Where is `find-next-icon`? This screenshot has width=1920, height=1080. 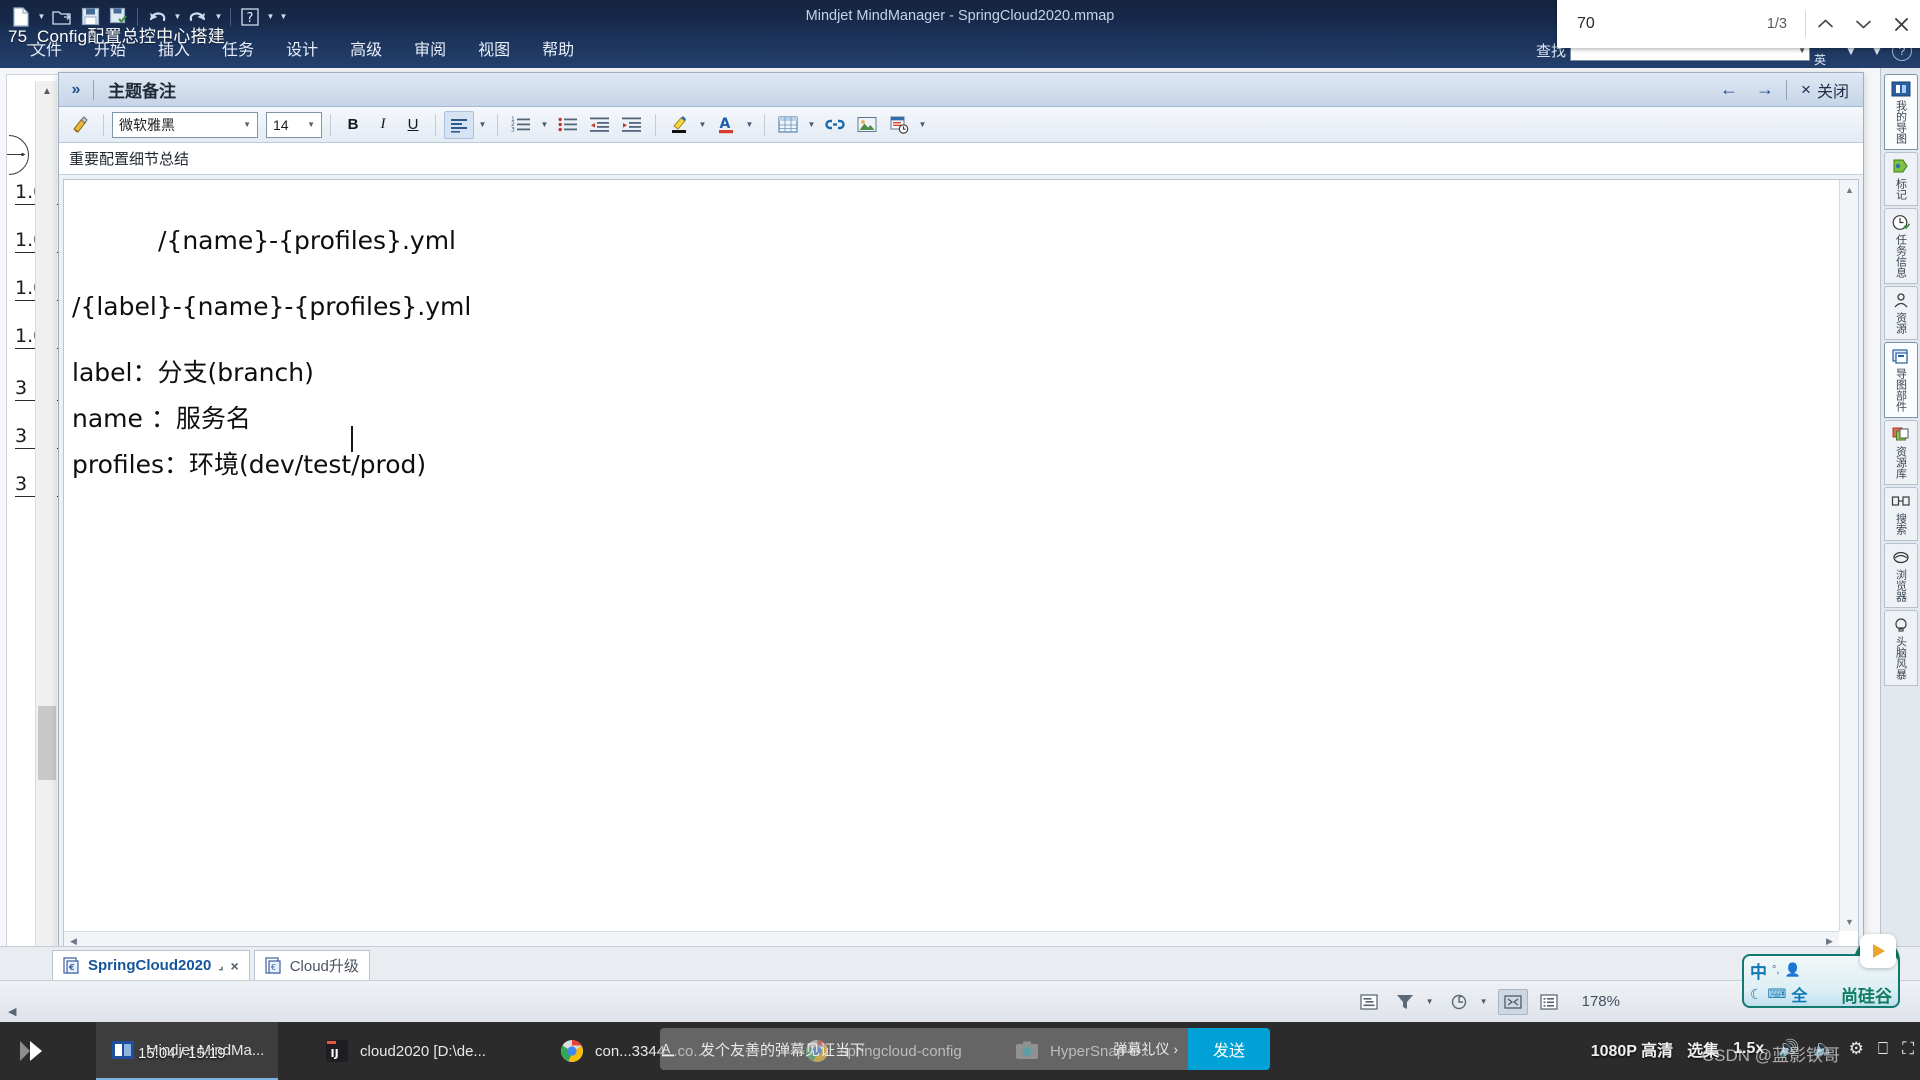
find-next-icon is located at coordinates (1863, 24).